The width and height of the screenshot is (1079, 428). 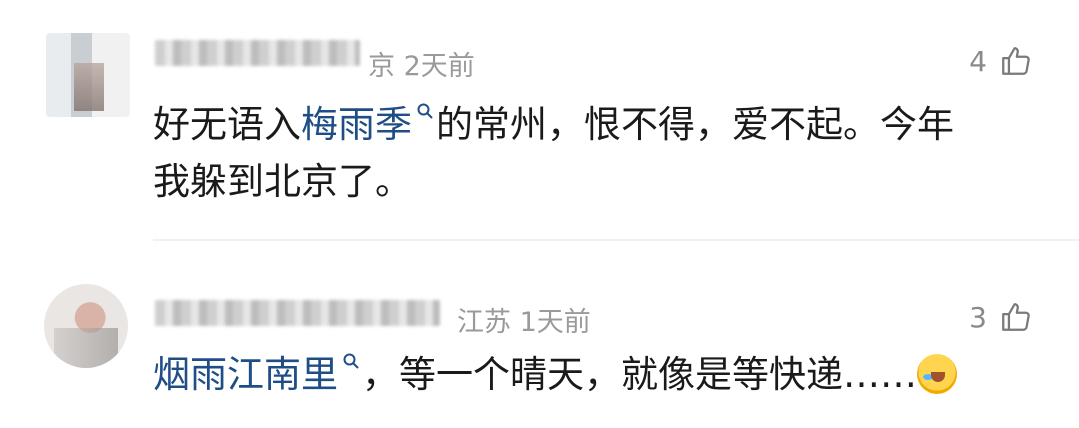 I want to click on topic-link: 梅雨季, so click(x=356, y=124).